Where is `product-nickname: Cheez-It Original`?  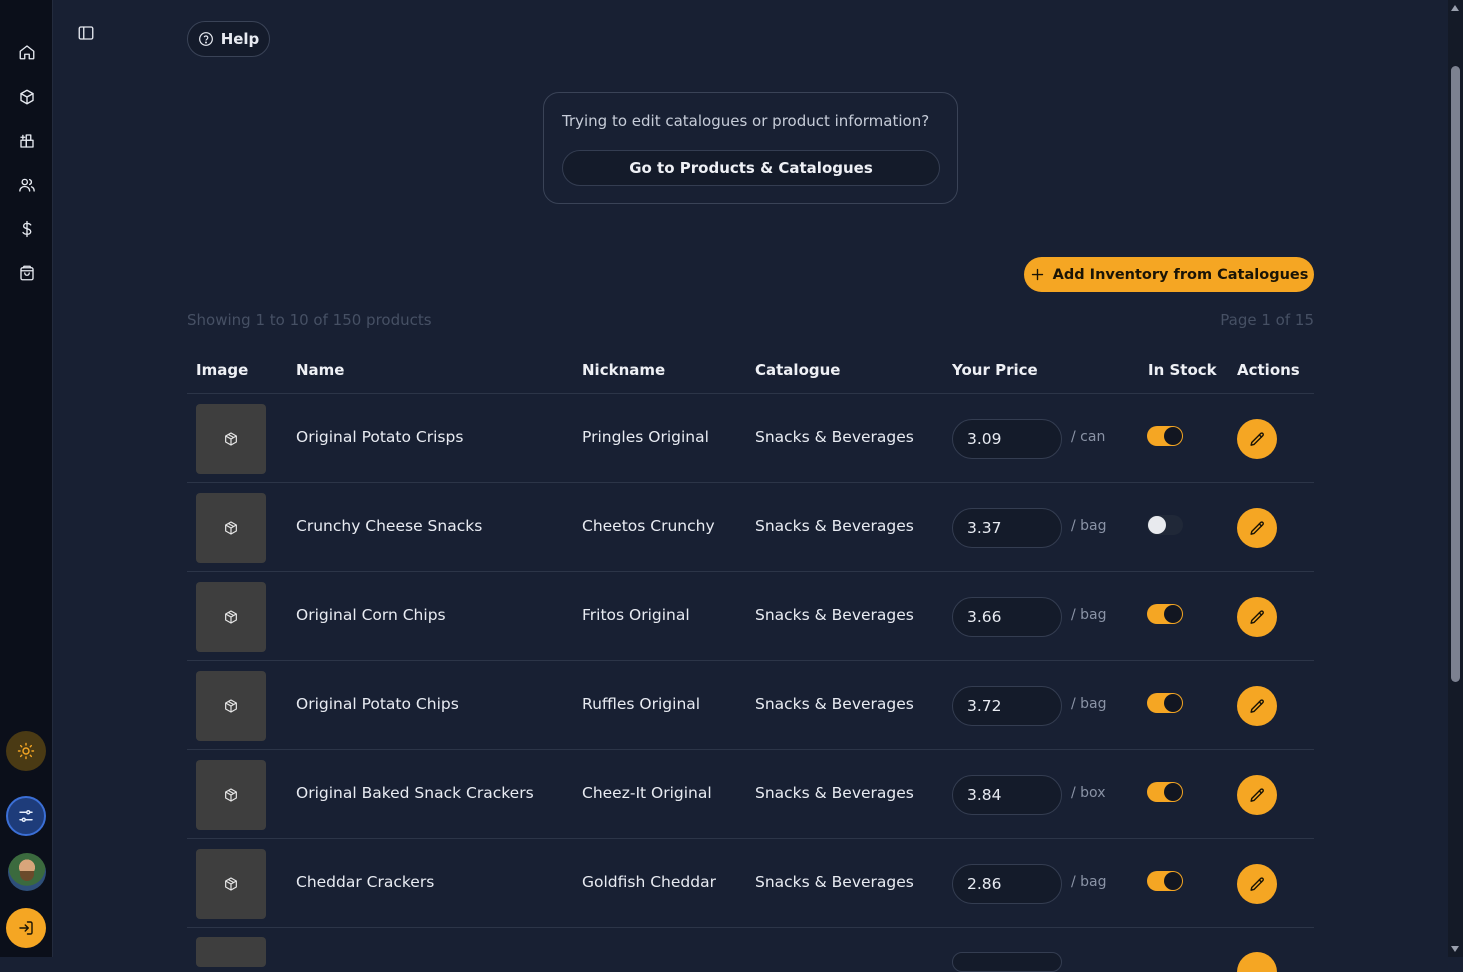 product-nickname: Cheez-It Original is located at coordinates (647, 793).